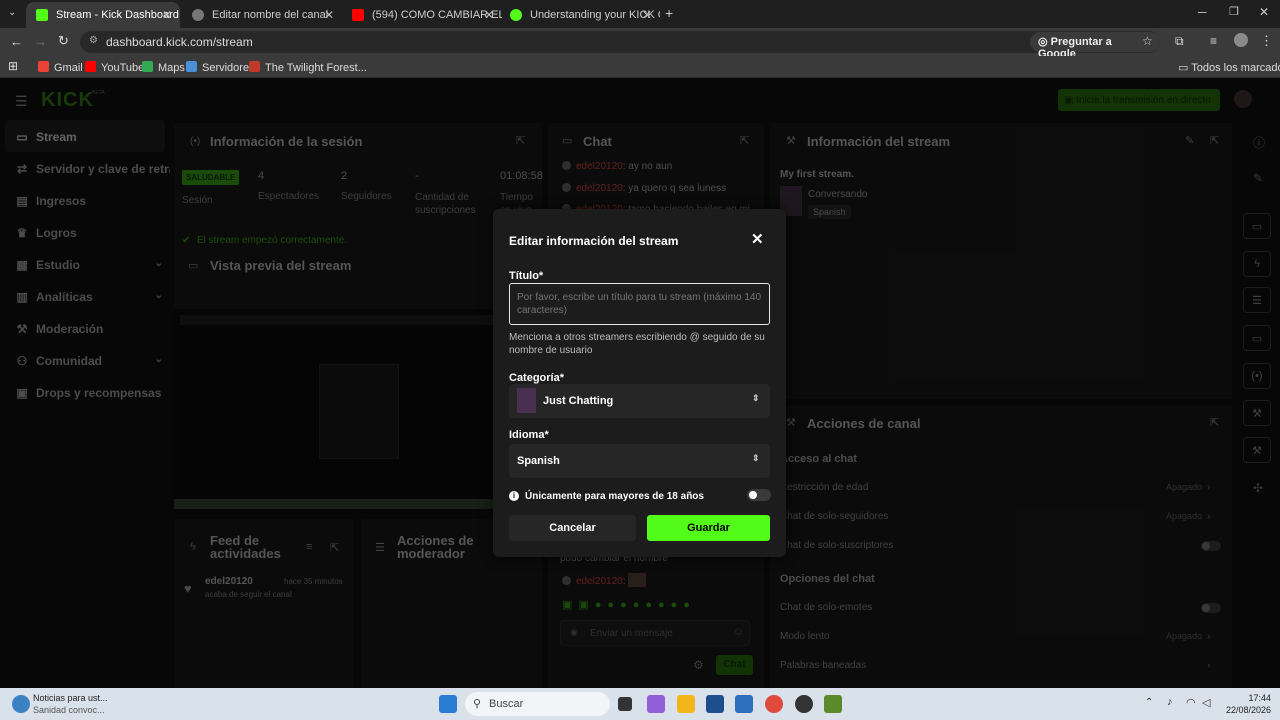  Describe the element at coordinates (516, 15) in the screenshot. I see `kick-help-favicon-icon` at that location.